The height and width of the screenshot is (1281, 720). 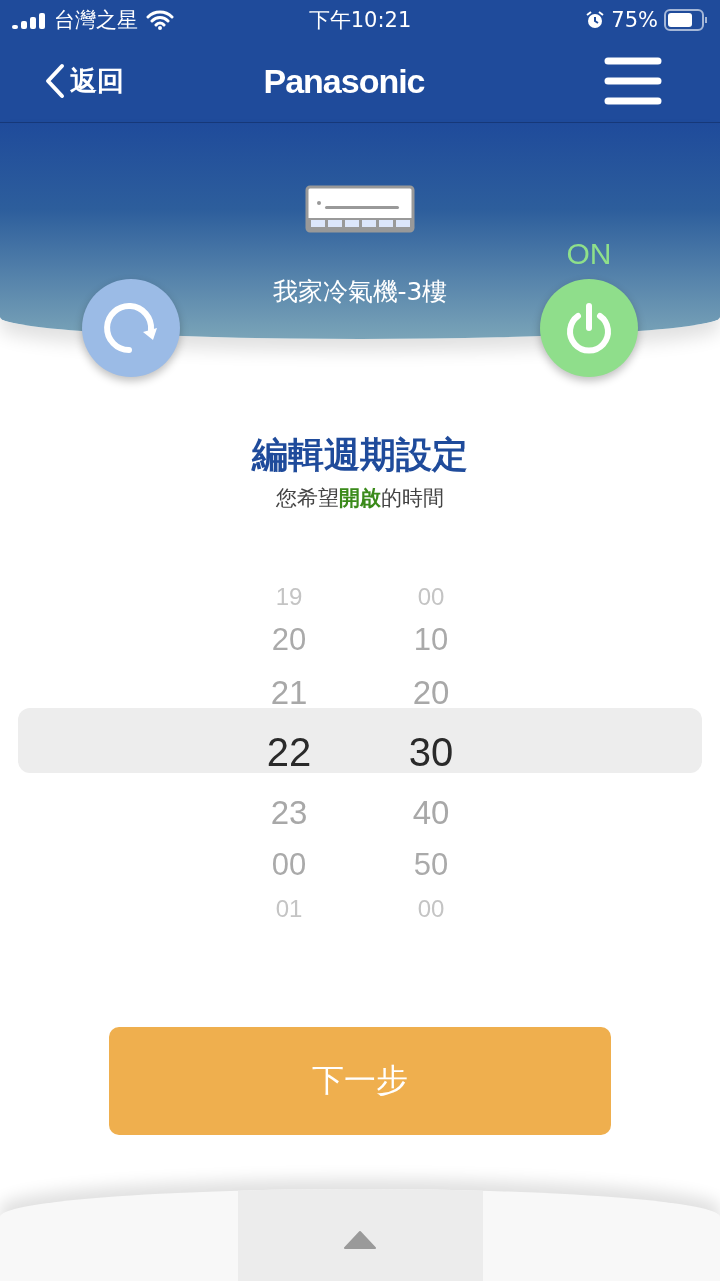 I want to click on next-button: 下一步, so click(x=360, y=1081).